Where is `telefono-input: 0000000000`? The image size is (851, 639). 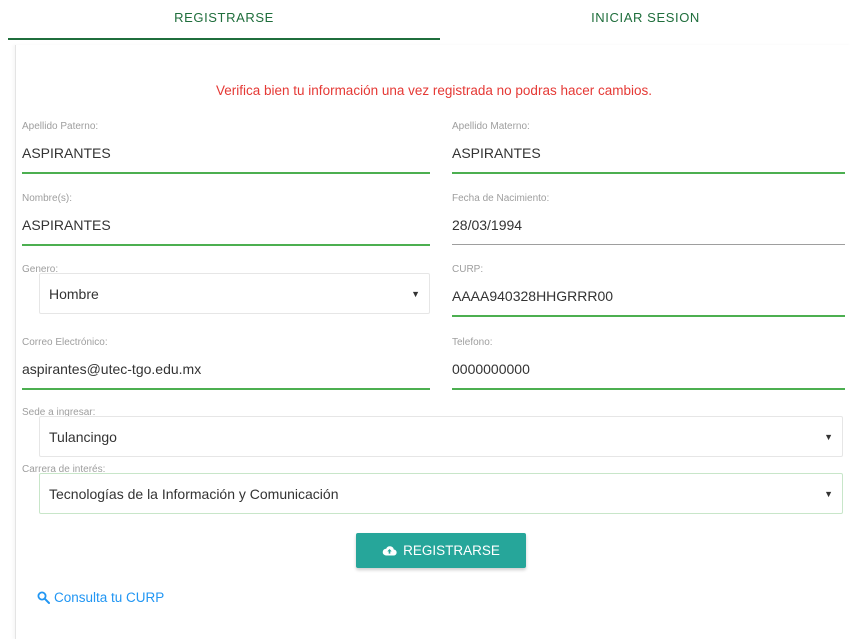 telefono-input: 0000000000 is located at coordinates (491, 369).